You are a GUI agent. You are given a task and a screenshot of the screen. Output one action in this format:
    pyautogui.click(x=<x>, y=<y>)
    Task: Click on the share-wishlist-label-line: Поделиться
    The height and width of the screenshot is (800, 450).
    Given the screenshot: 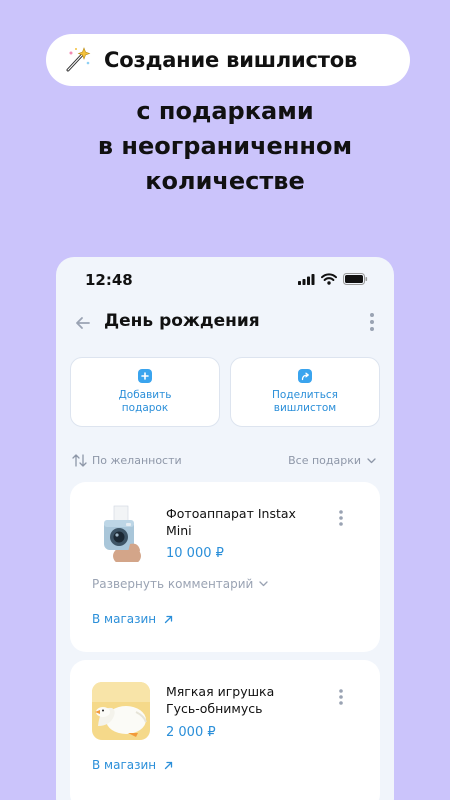 What is the action you would take?
    pyautogui.click(x=305, y=395)
    